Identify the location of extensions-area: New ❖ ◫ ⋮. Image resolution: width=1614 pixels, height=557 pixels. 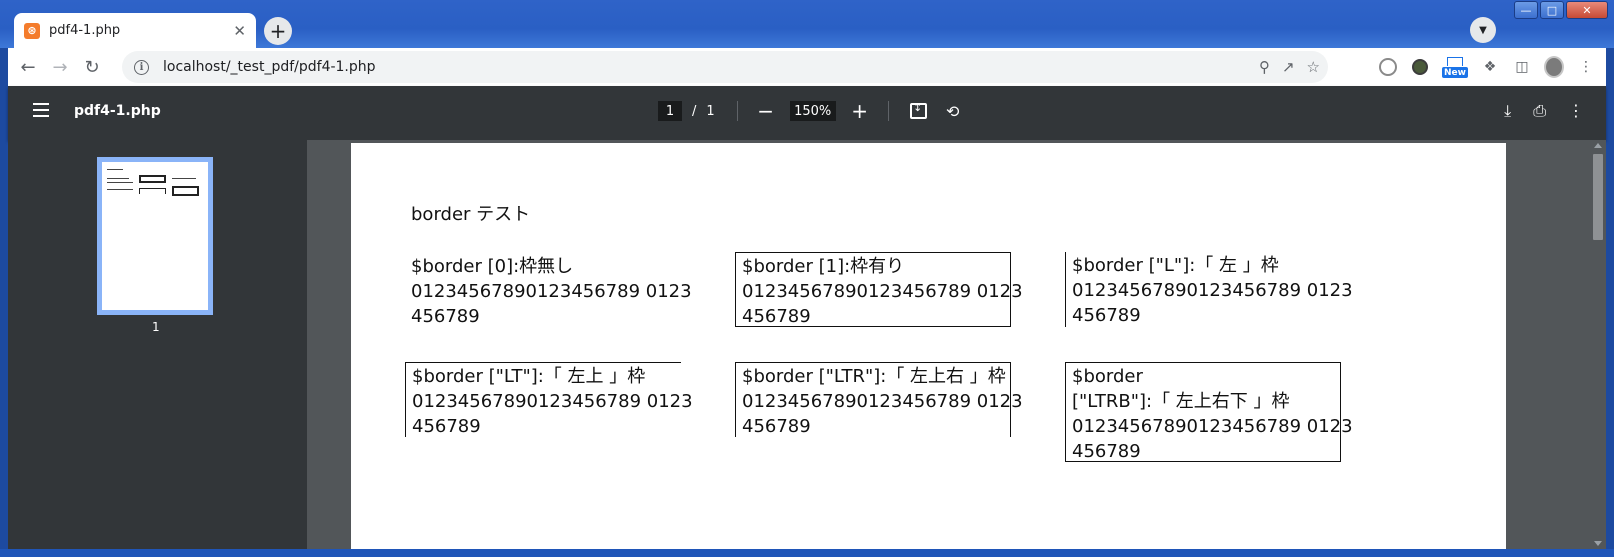
(1487, 67).